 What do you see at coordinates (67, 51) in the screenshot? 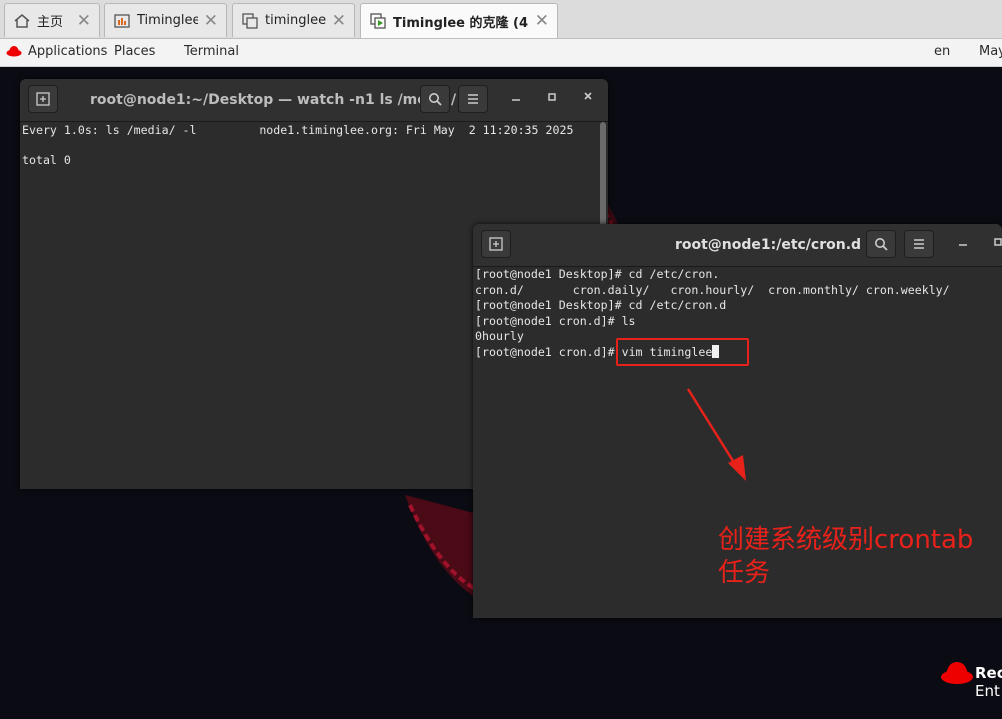
I see `applications-menu: Applications` at bounding box center [67, 51].